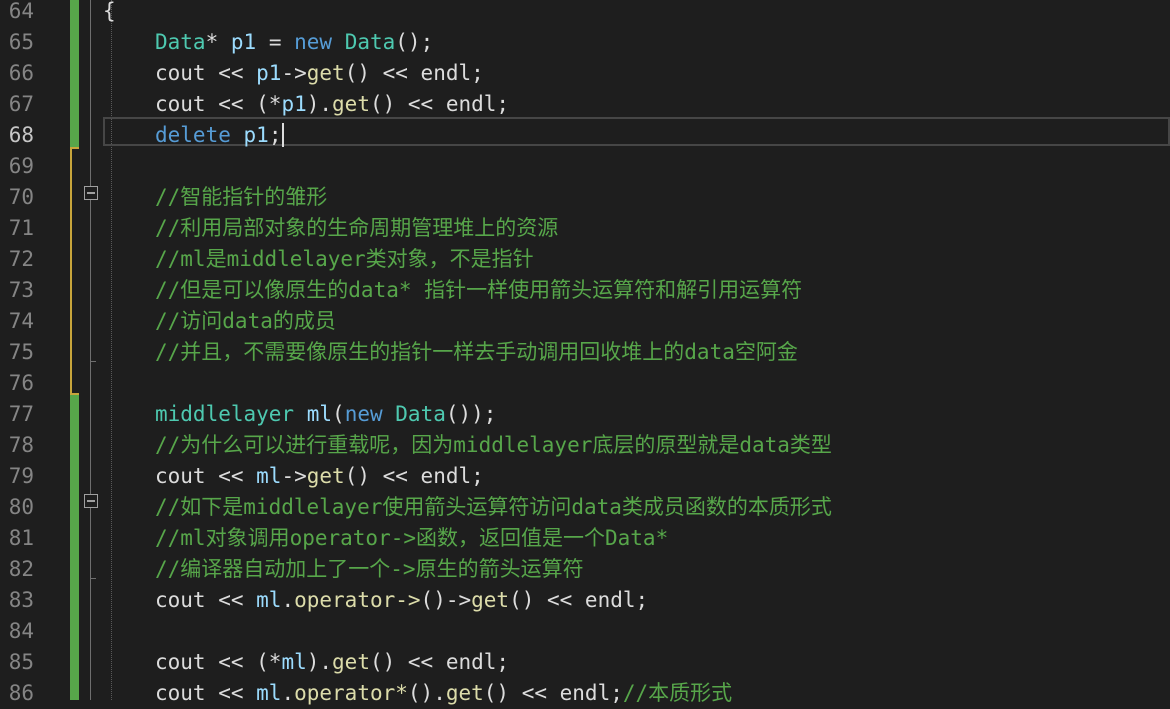 This screenshot has width=1170, height=709. Describe the element at coordinates (21, 383) in the screenshot. I see `line-number: 76` at that location.